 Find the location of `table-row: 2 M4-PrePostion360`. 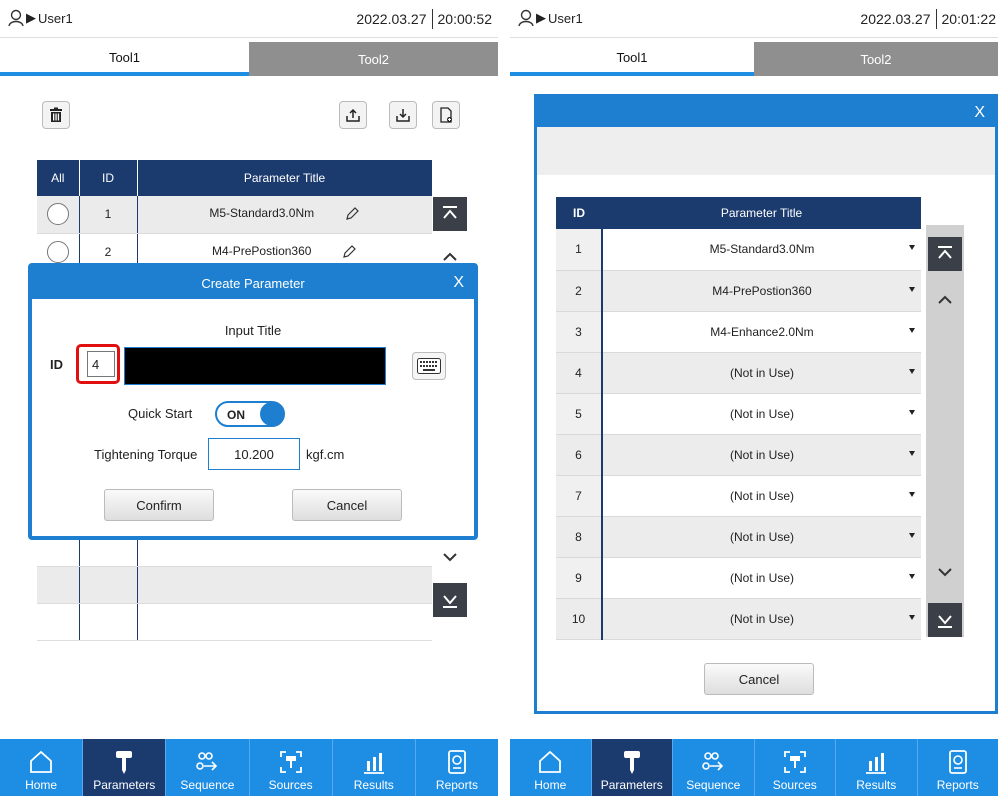

table-row: 2 M4-PrePostion360 is located at coordinates (738, 291).